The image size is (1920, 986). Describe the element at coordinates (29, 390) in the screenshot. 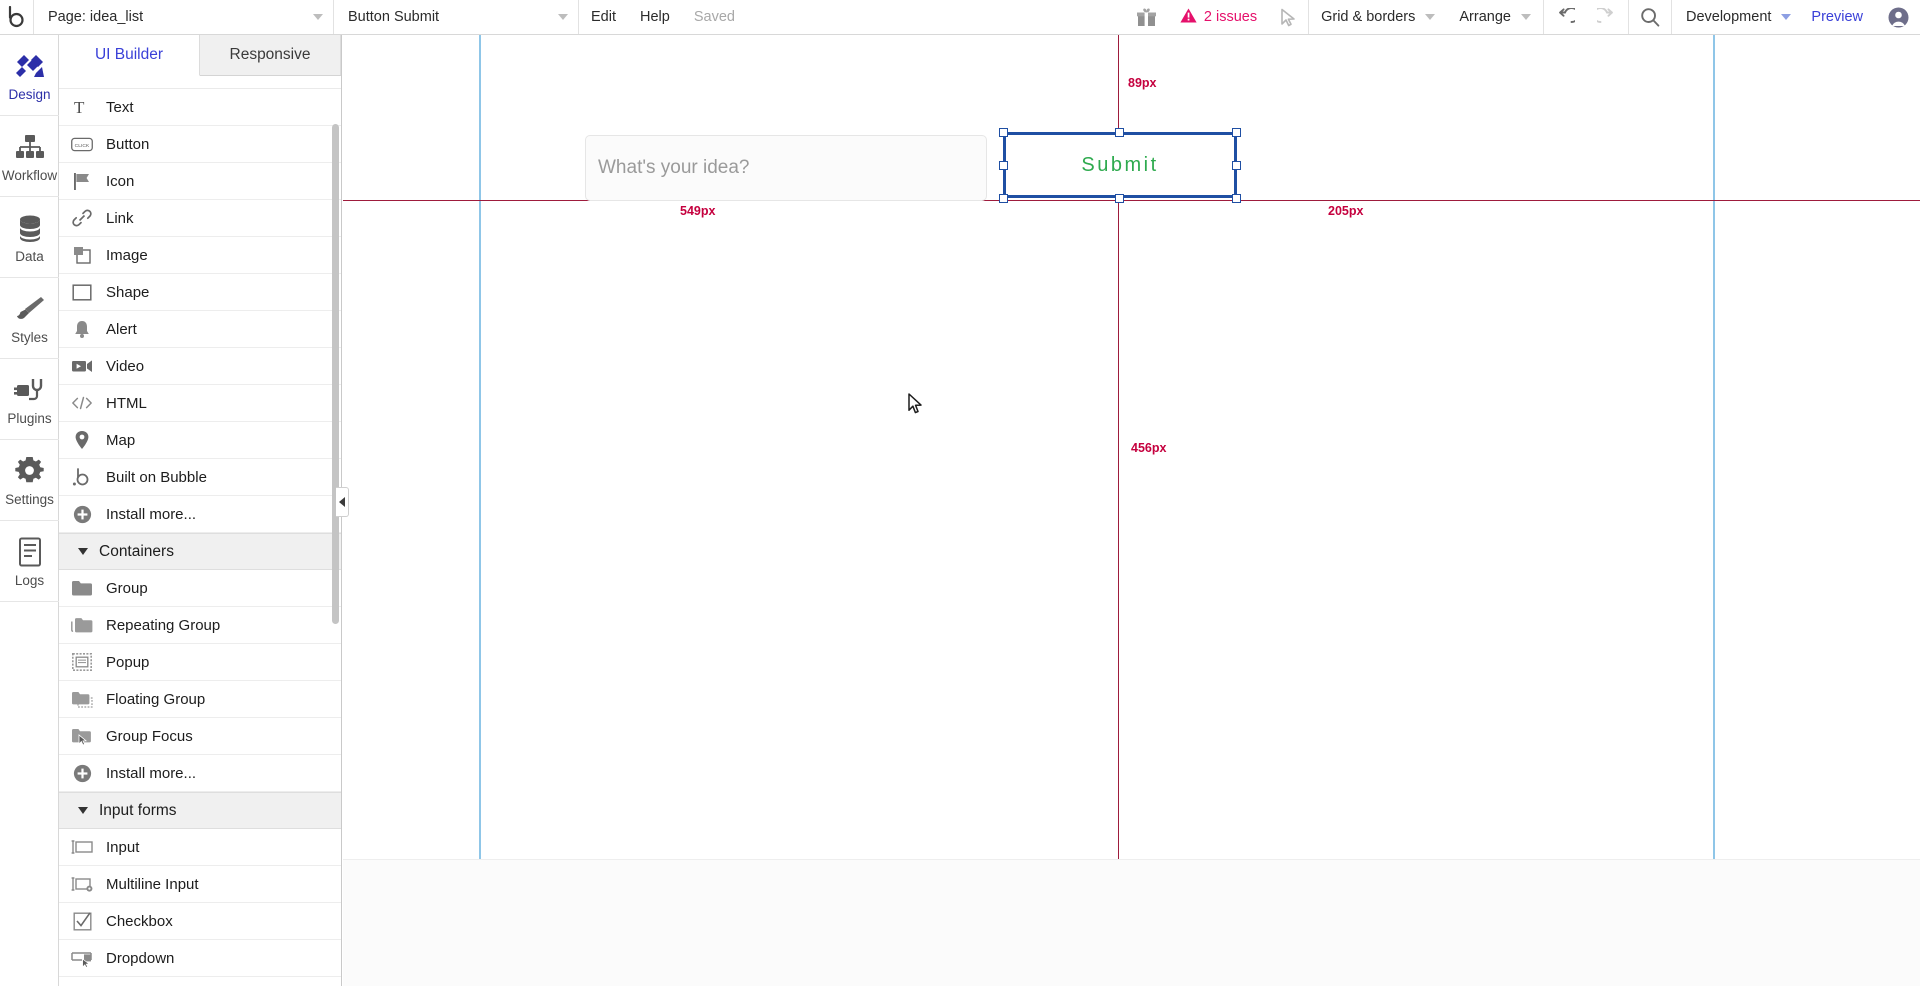

I see `plug-icon` at that location.